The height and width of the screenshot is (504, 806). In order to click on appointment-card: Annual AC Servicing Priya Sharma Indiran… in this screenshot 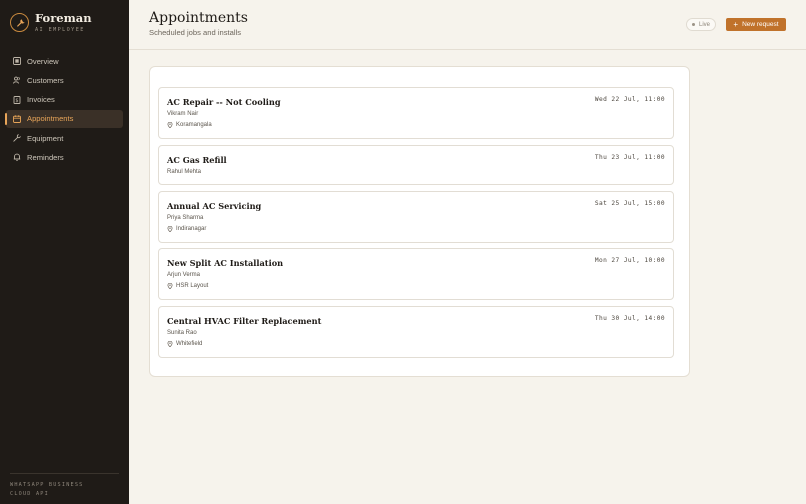, I will do `click(416, 217)`.